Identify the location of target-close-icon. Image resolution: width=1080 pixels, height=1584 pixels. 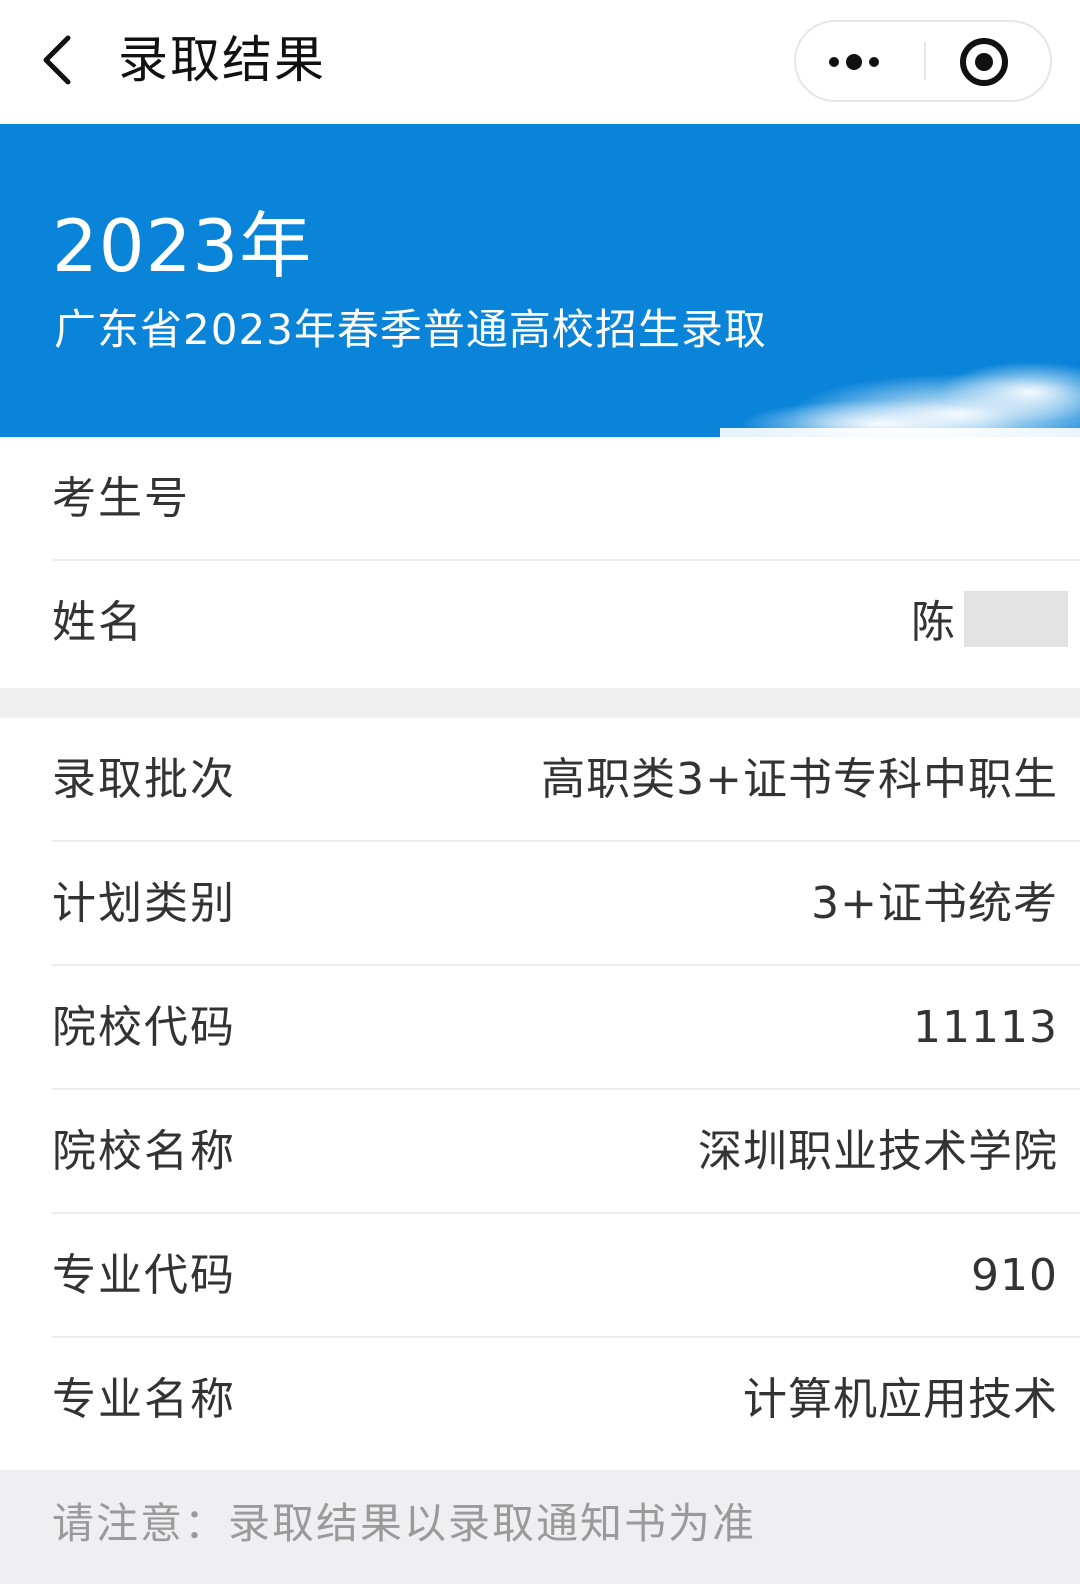
(984, 62).